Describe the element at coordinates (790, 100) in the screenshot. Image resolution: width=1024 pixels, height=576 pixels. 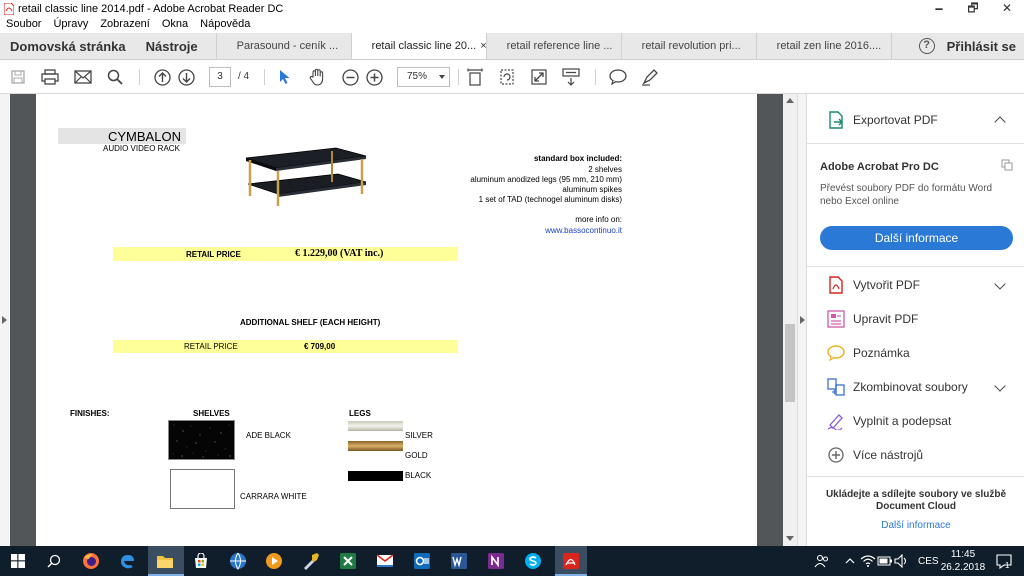
I see `scroll-up-icon` at that location.